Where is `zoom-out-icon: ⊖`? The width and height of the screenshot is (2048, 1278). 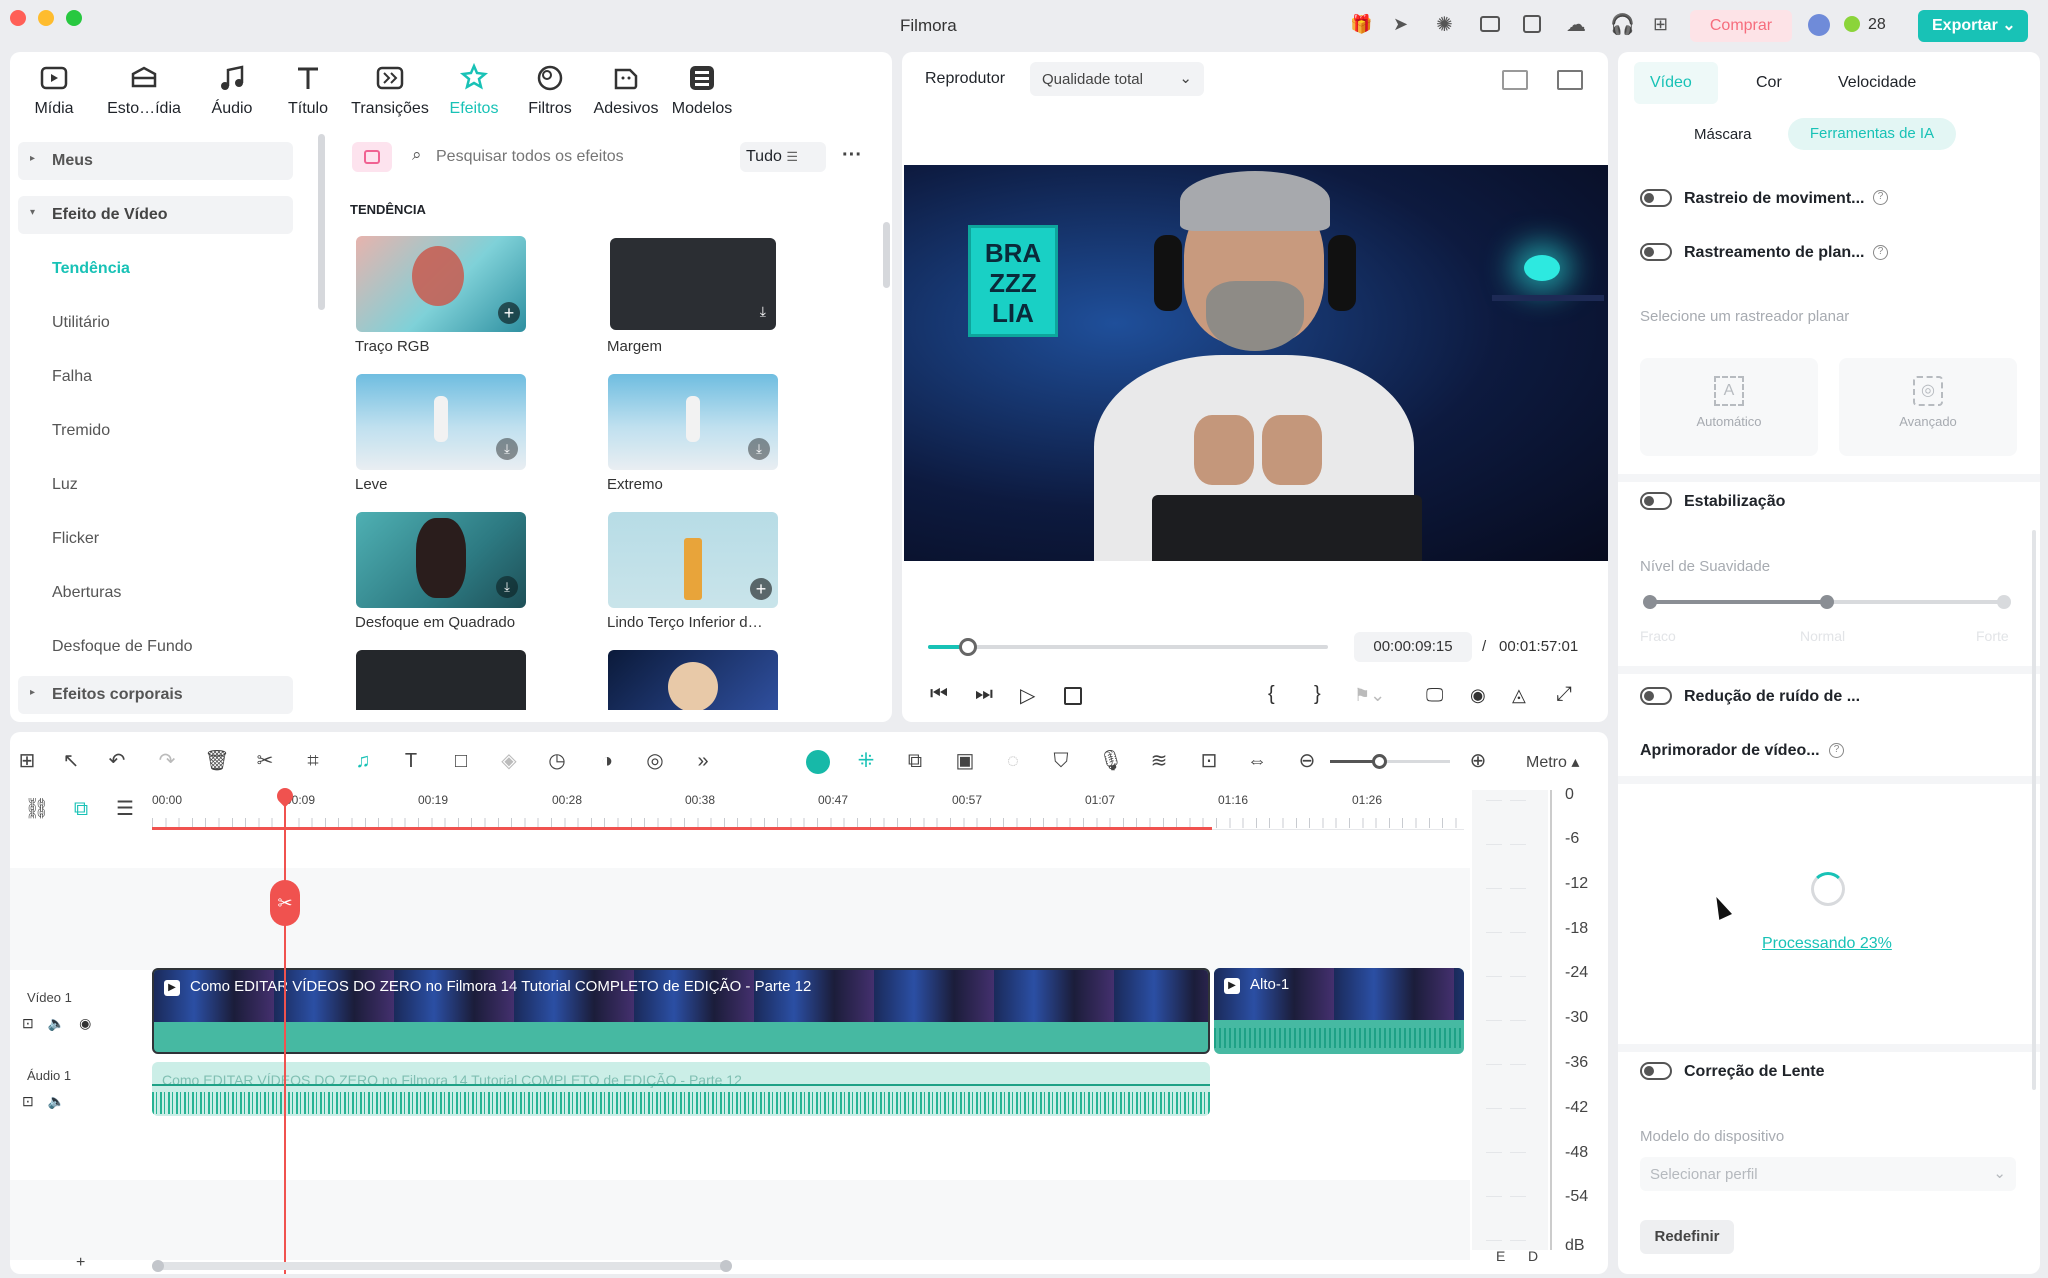 zoom-out-icon: ⊖ is located at coordinates (1307, 761).